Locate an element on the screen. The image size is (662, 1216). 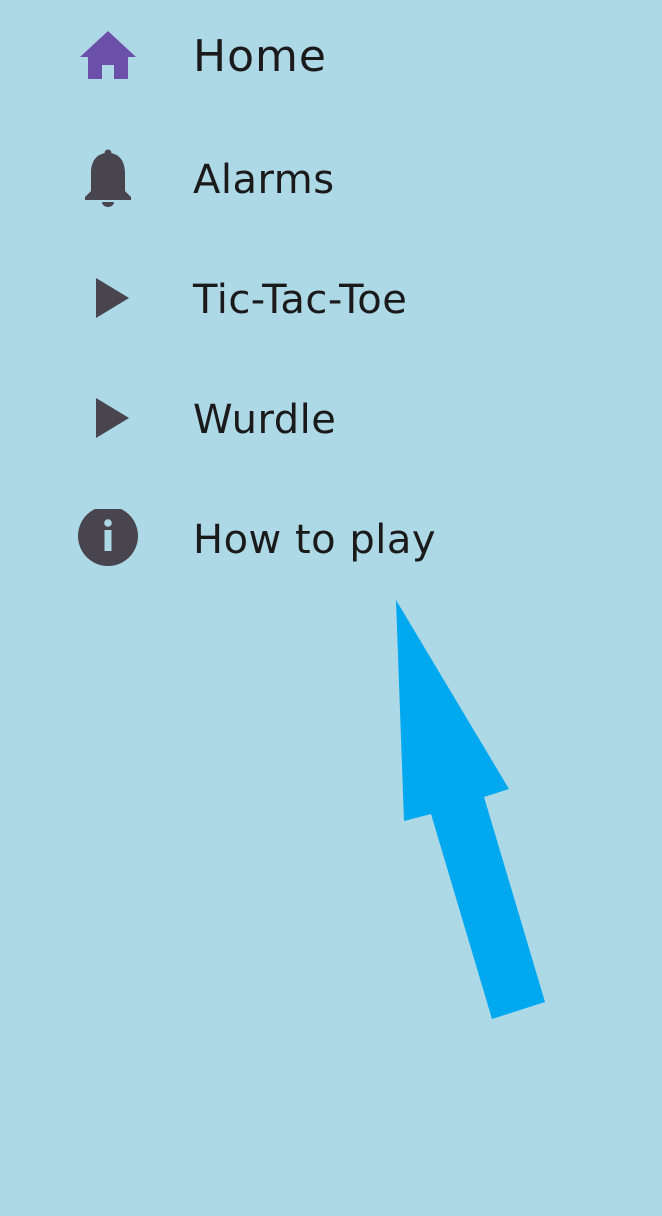
nav-item-label: Home is located at coordinates (260, 56).